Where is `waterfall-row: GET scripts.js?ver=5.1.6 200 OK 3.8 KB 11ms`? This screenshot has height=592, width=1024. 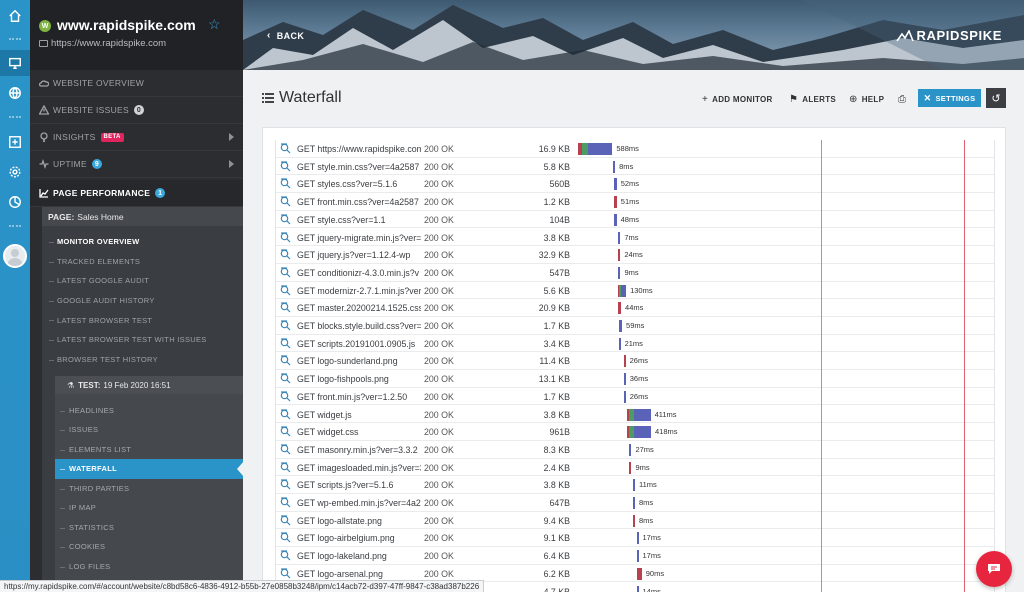 waterfall-row: GET scripts.js?ver=5.1.6 200 OK 3.8 KB 11ms is located at coordinates (635, 485).